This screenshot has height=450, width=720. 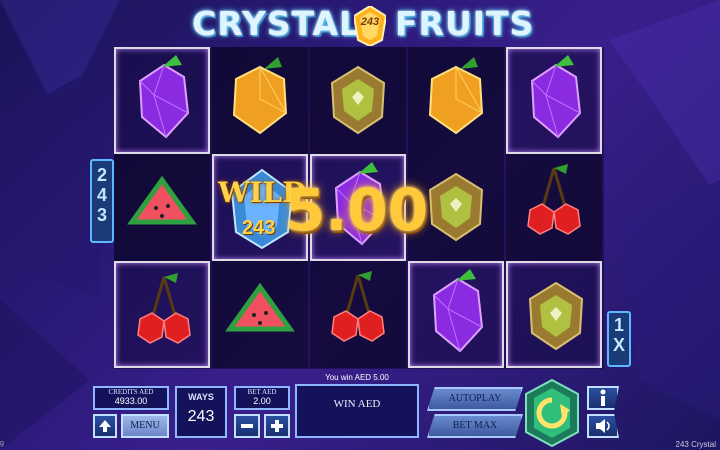 What do you see at coordinates (357, 210) in the screenshot?
I see `big-win-amount: 5.00` at bounding box center [357, 210].